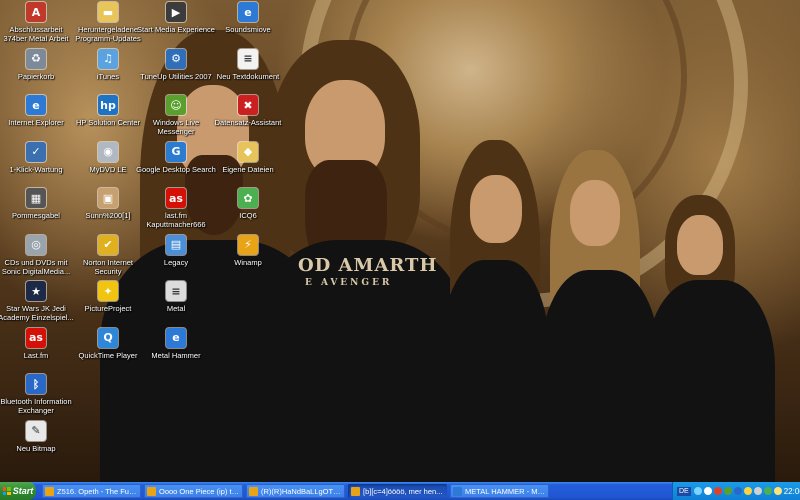 The image size is (800, 500). I want to click on desktop-icon: e Soundsmiove, so click(248, 18).